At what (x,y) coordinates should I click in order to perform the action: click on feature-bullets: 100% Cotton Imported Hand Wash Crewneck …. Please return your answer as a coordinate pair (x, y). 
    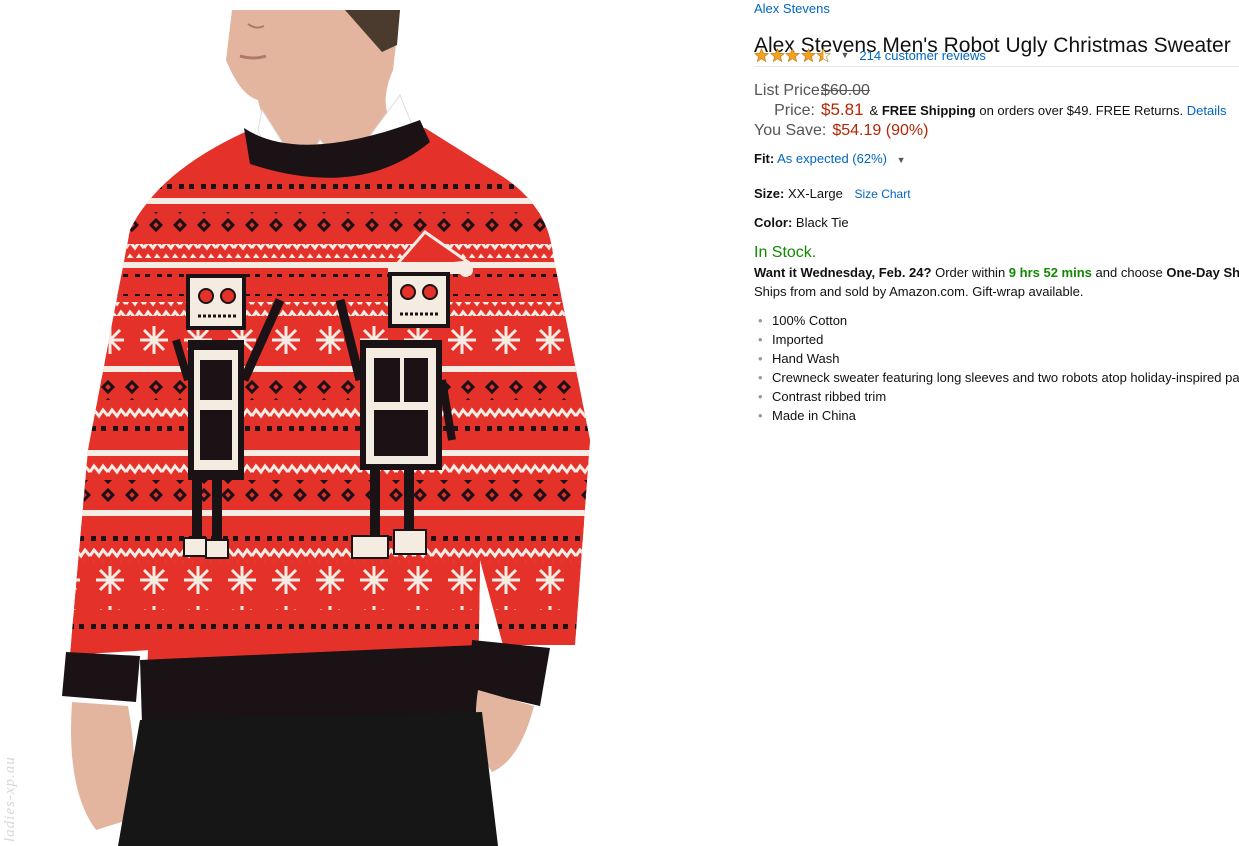
    Looking at the image, I should click on (996, 370).